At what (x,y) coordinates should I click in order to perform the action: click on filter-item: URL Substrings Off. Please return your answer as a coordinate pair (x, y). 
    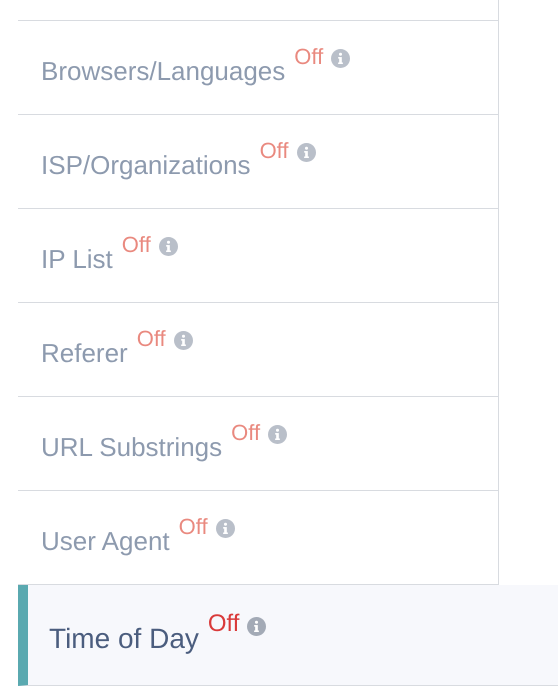
    Looking at the image, I should click on (258, 444).